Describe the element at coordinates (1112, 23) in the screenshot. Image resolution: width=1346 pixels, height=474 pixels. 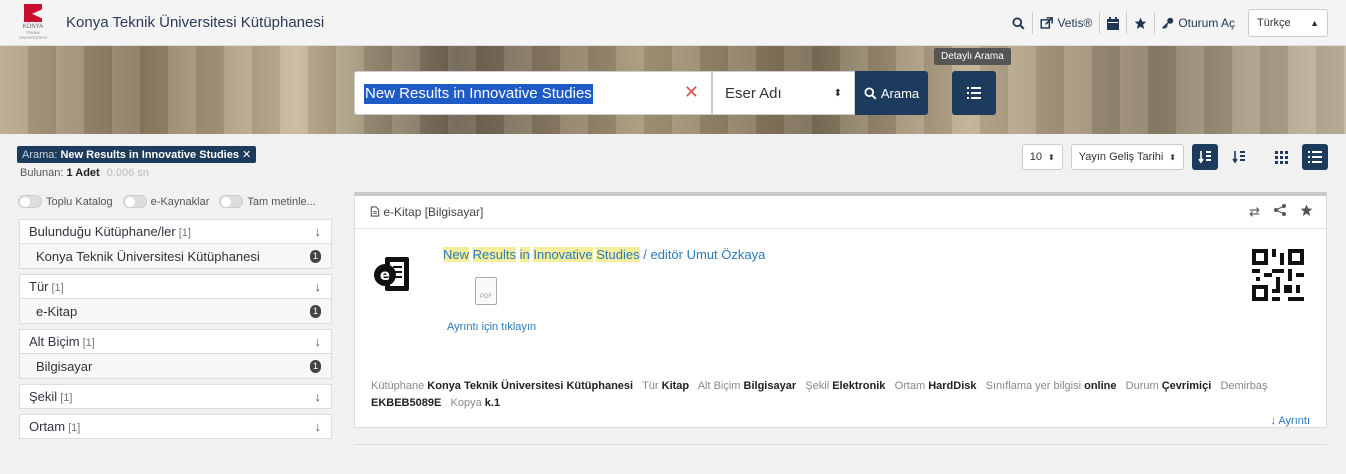
I see `calendar-icon` at that location.